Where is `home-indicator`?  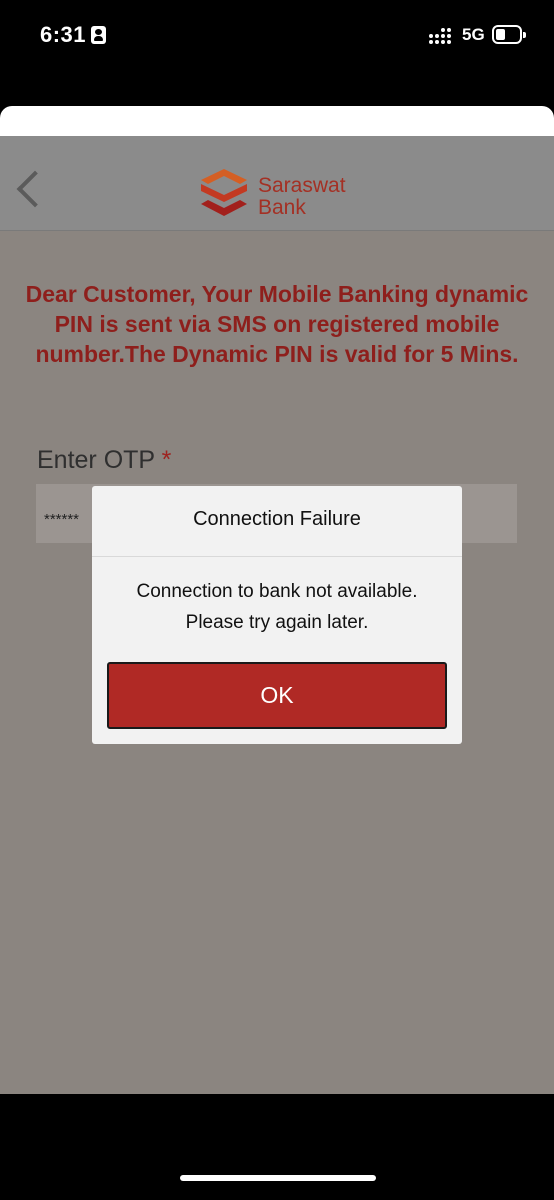 home-indicator is located at coordinates (278, 1178).